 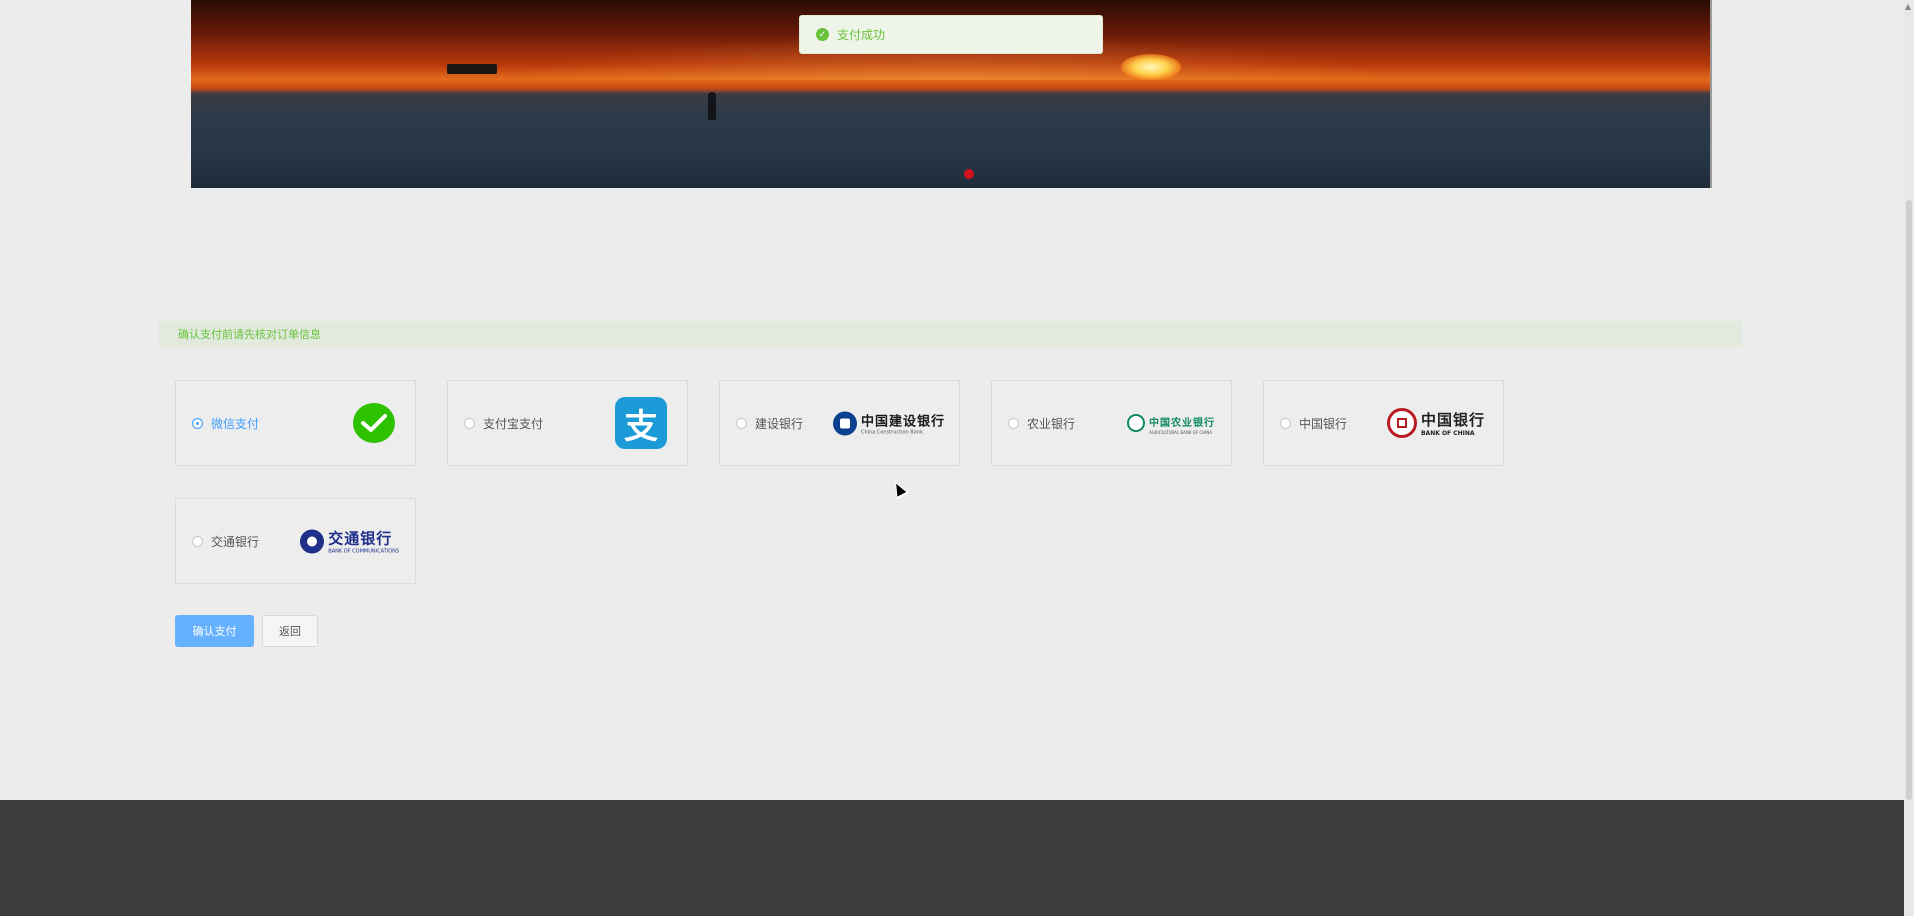 What do you see at coordinates (197, 423) in the screenshot?
I see `radio-wechat` at bounding box center [197, 423].